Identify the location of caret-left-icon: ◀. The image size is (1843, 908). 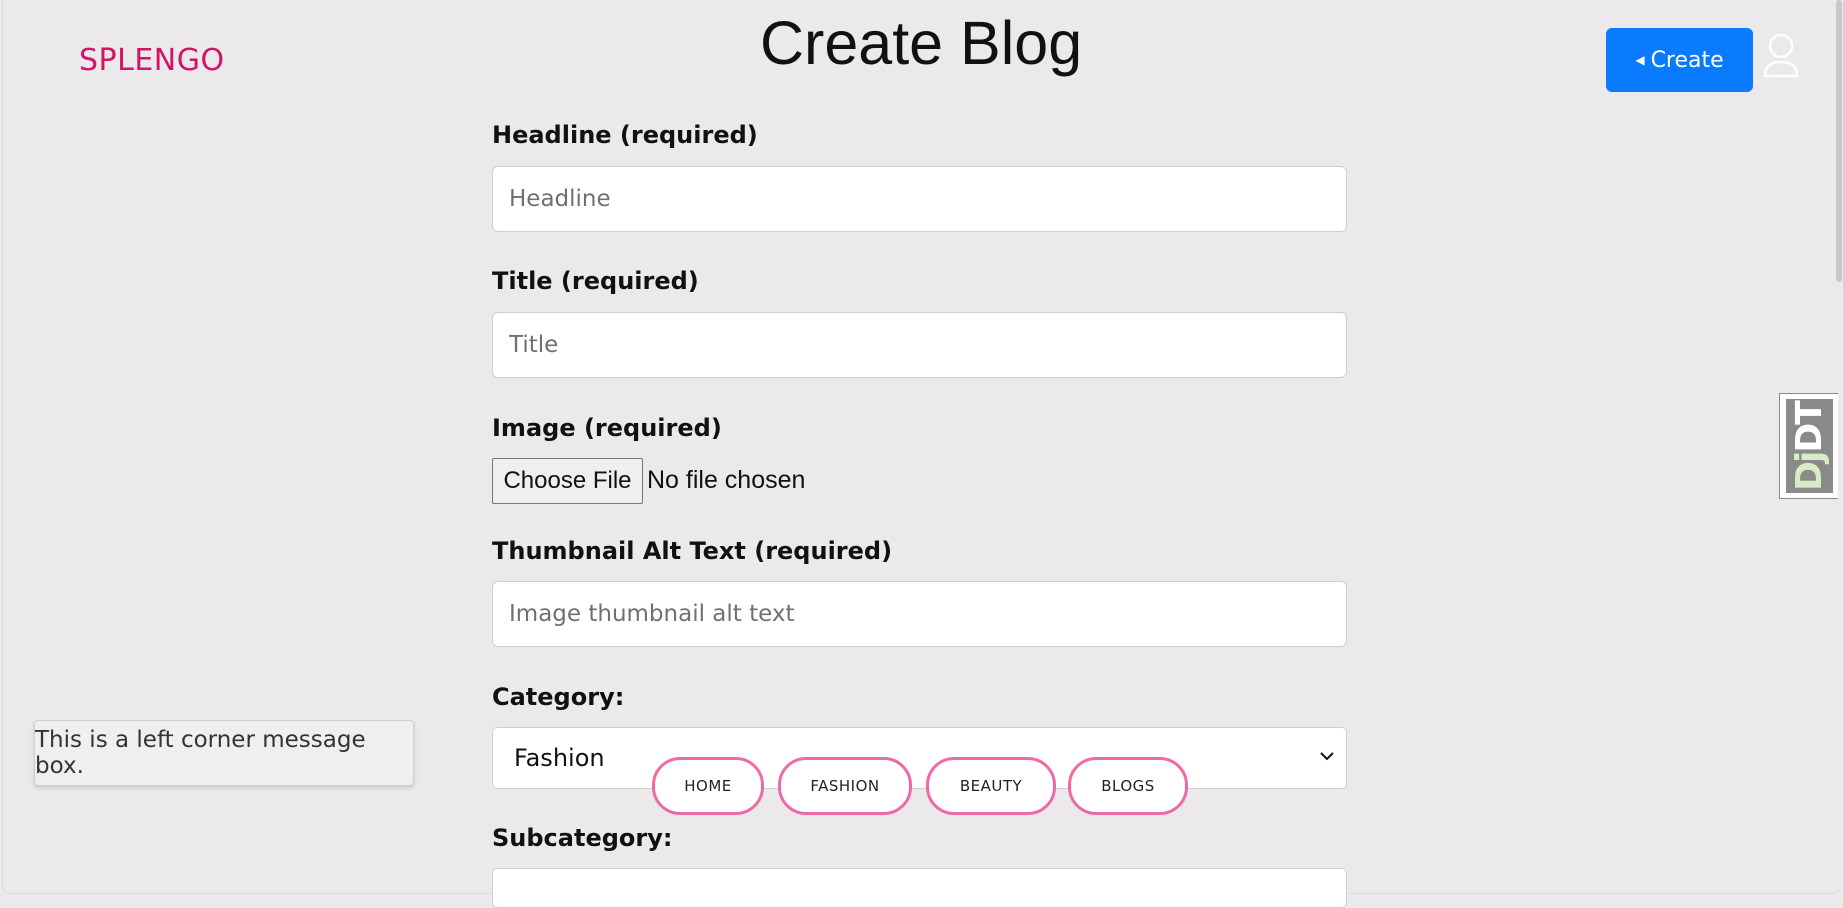
(1640, 60).